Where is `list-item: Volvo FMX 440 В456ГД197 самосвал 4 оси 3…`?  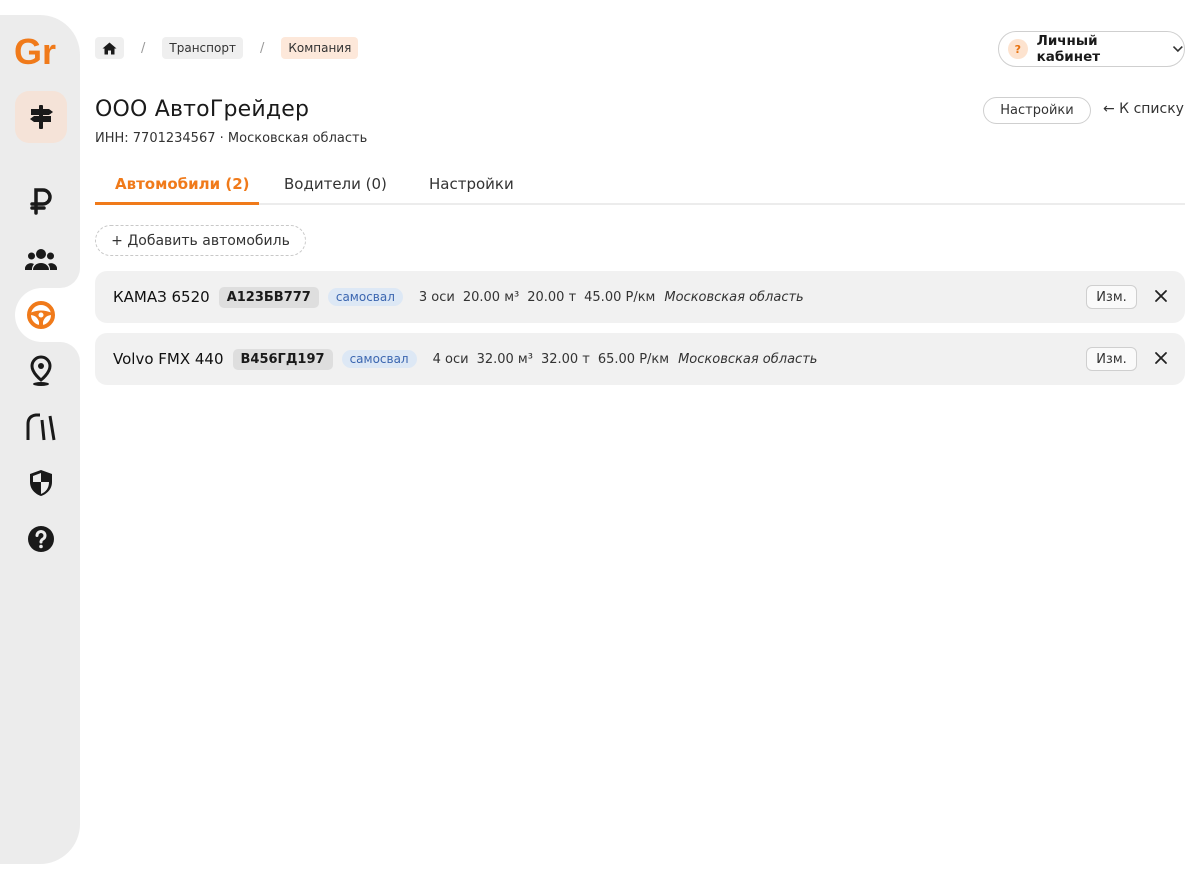 list-item: Volvo FMX 440 В456ГД197 самосвал 4 оси 3… is located at coordinates (640, 359).